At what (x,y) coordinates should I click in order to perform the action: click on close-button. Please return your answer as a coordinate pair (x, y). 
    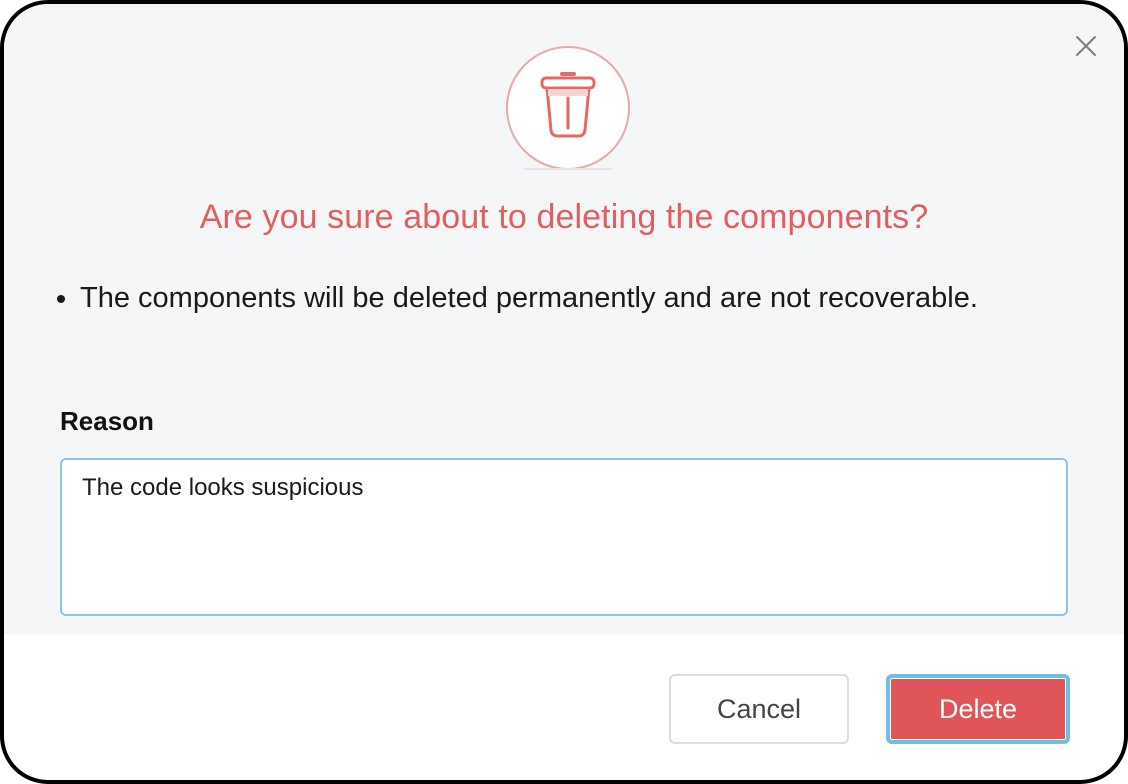
    Looking at the image, I should click on (1086, 46).